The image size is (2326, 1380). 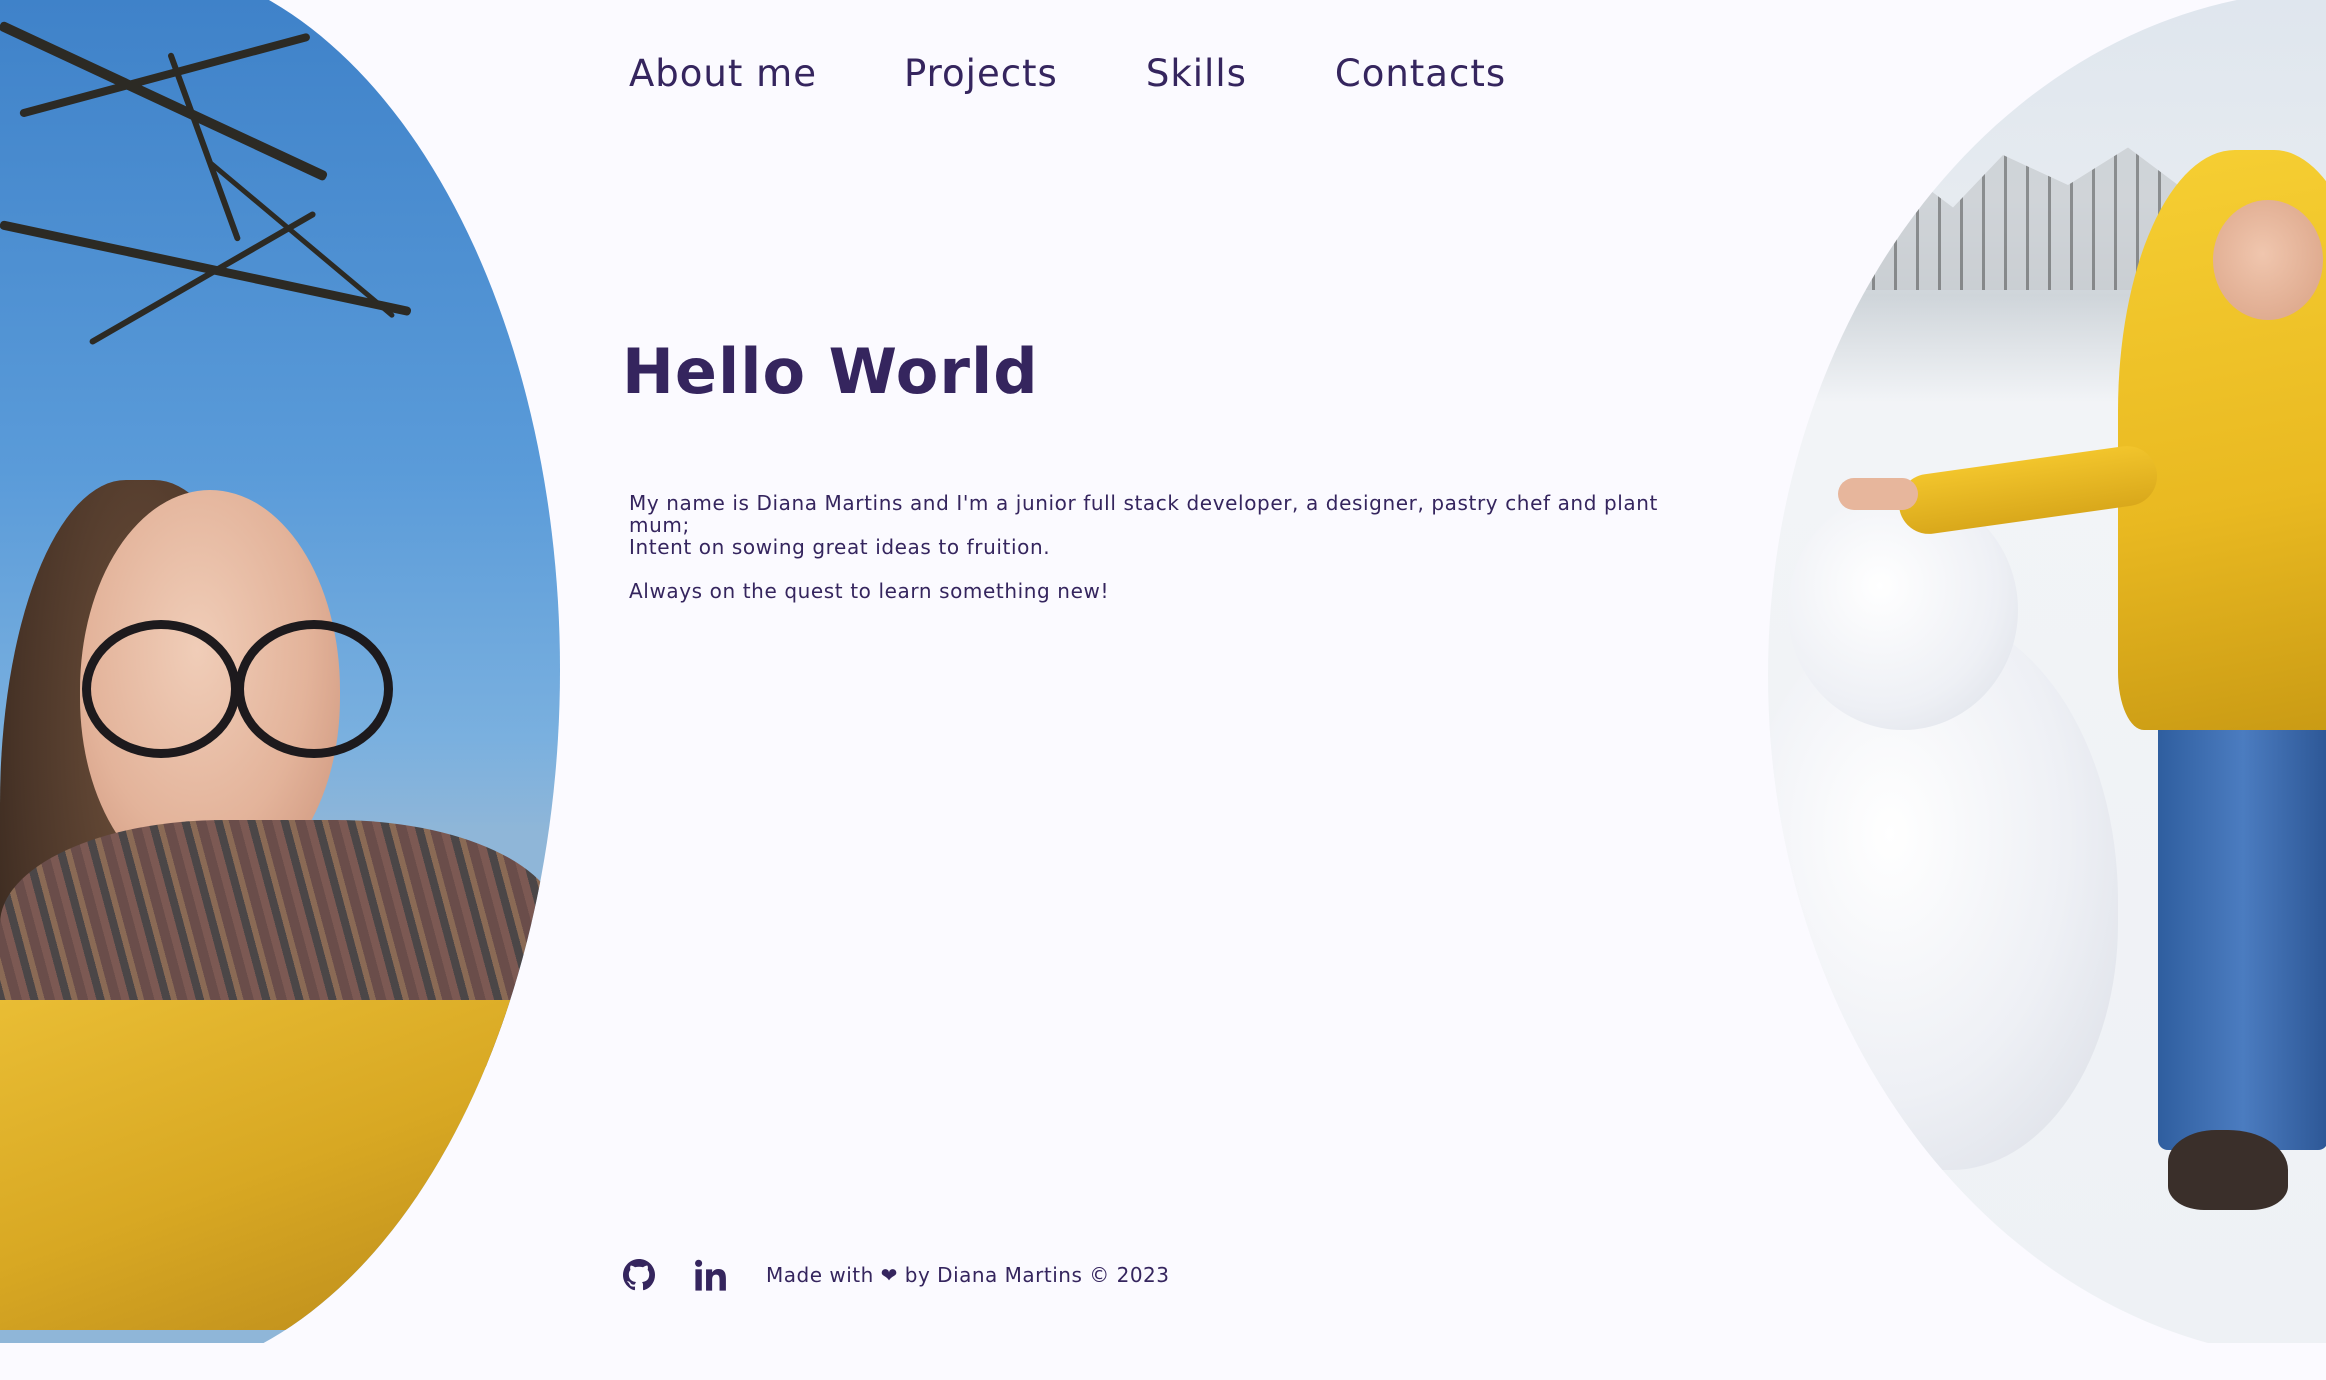 What do you see at coordinates (1420, 73) in the screenshot?
I see `nav-link-contacts: Contacts` at bounding box center [1420, 73].